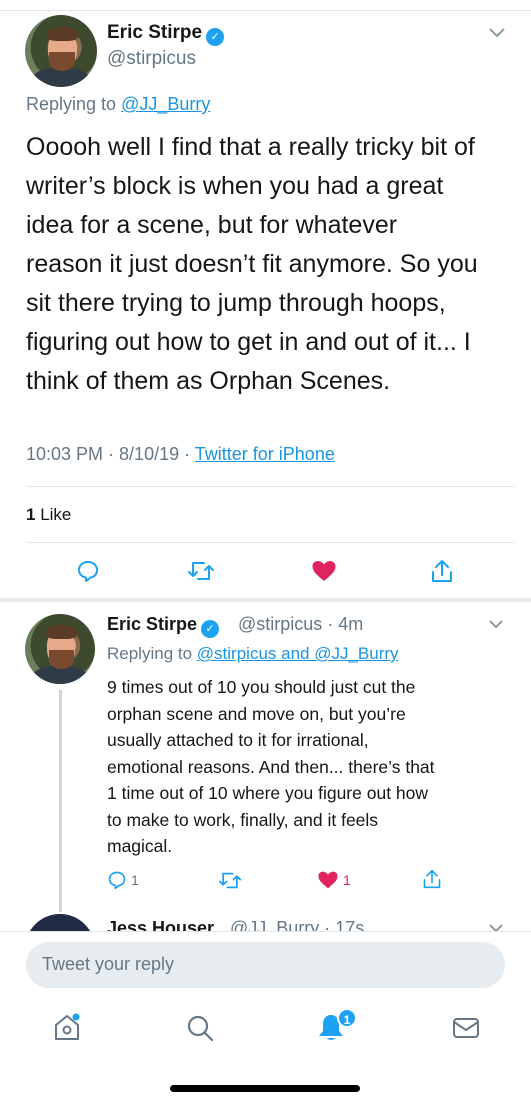  I want to click on tab-home, so click(67, 1029).